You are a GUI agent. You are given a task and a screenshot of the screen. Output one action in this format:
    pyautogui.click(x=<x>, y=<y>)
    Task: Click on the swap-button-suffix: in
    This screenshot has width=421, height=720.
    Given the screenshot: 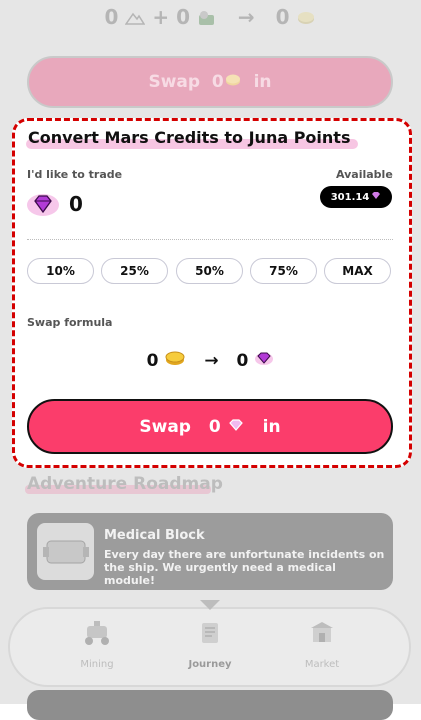 What is the action you would take?
    pyautogui.click(x=271, y=426)
    